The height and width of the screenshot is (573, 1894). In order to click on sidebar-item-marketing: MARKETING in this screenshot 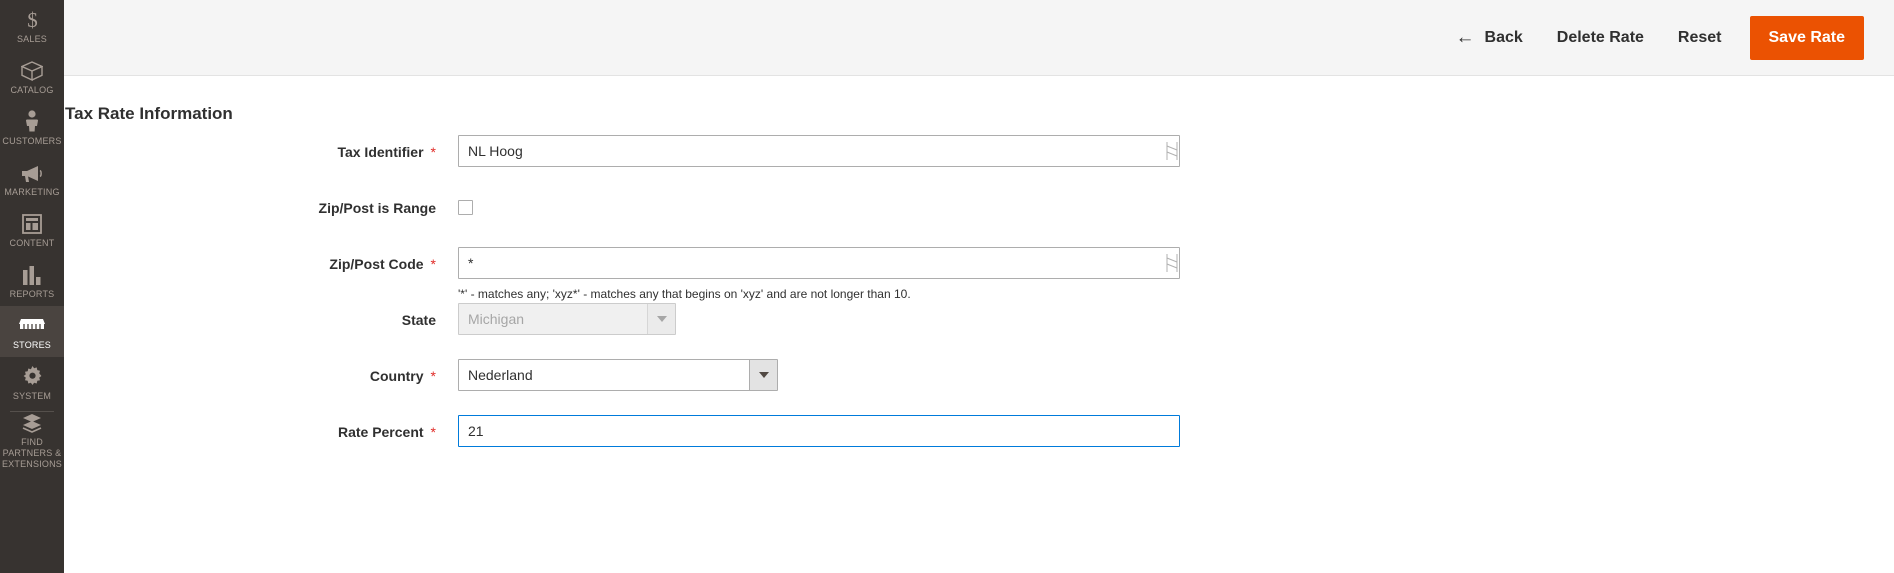, I will do `click(32, 178)`.